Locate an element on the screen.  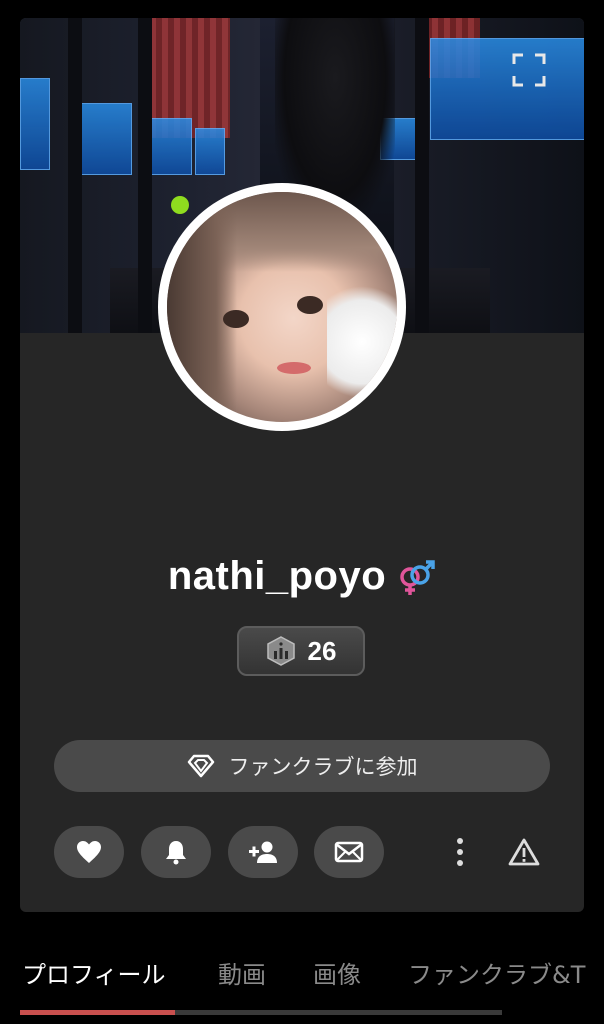
profile-tabs: プロフィール 動画 画像 ファンクラブ&T is located at coordinates (302, 975).